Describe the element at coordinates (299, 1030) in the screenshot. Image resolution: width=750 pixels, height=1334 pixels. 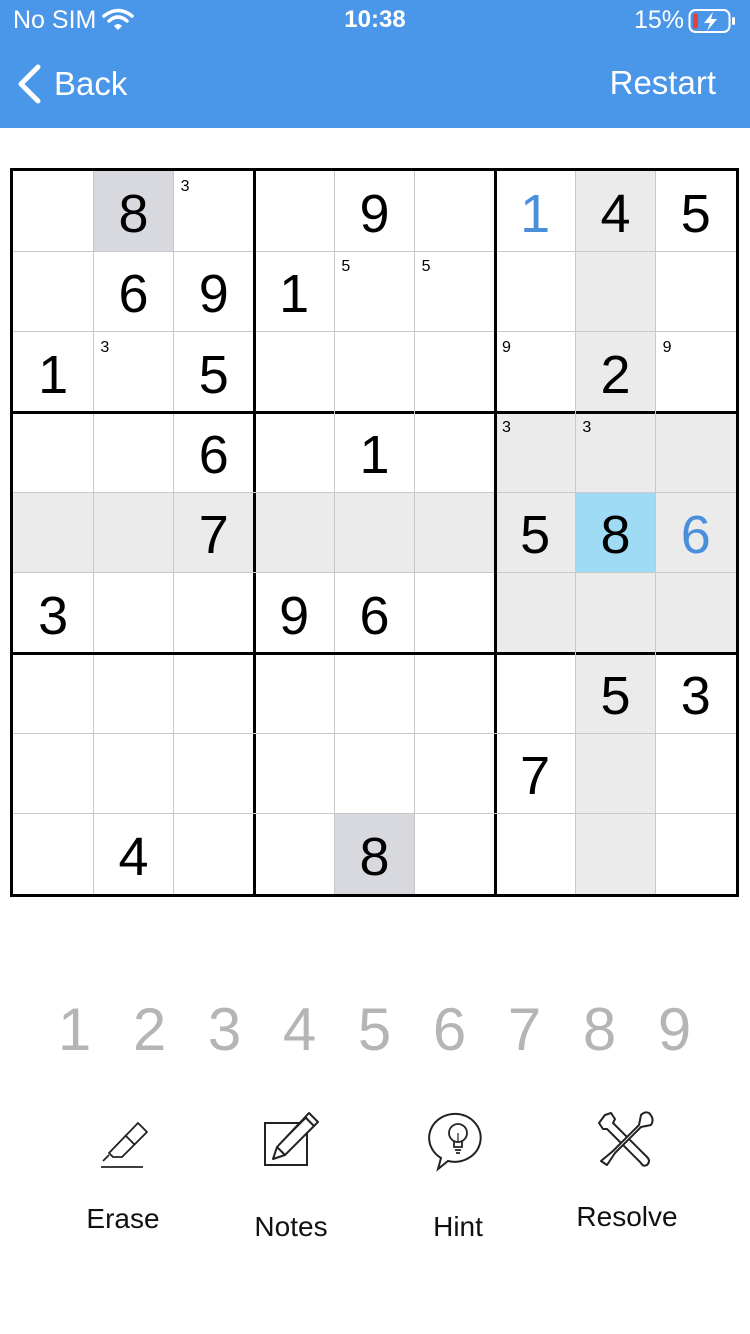
I see `number-key-4: 4` at that location.